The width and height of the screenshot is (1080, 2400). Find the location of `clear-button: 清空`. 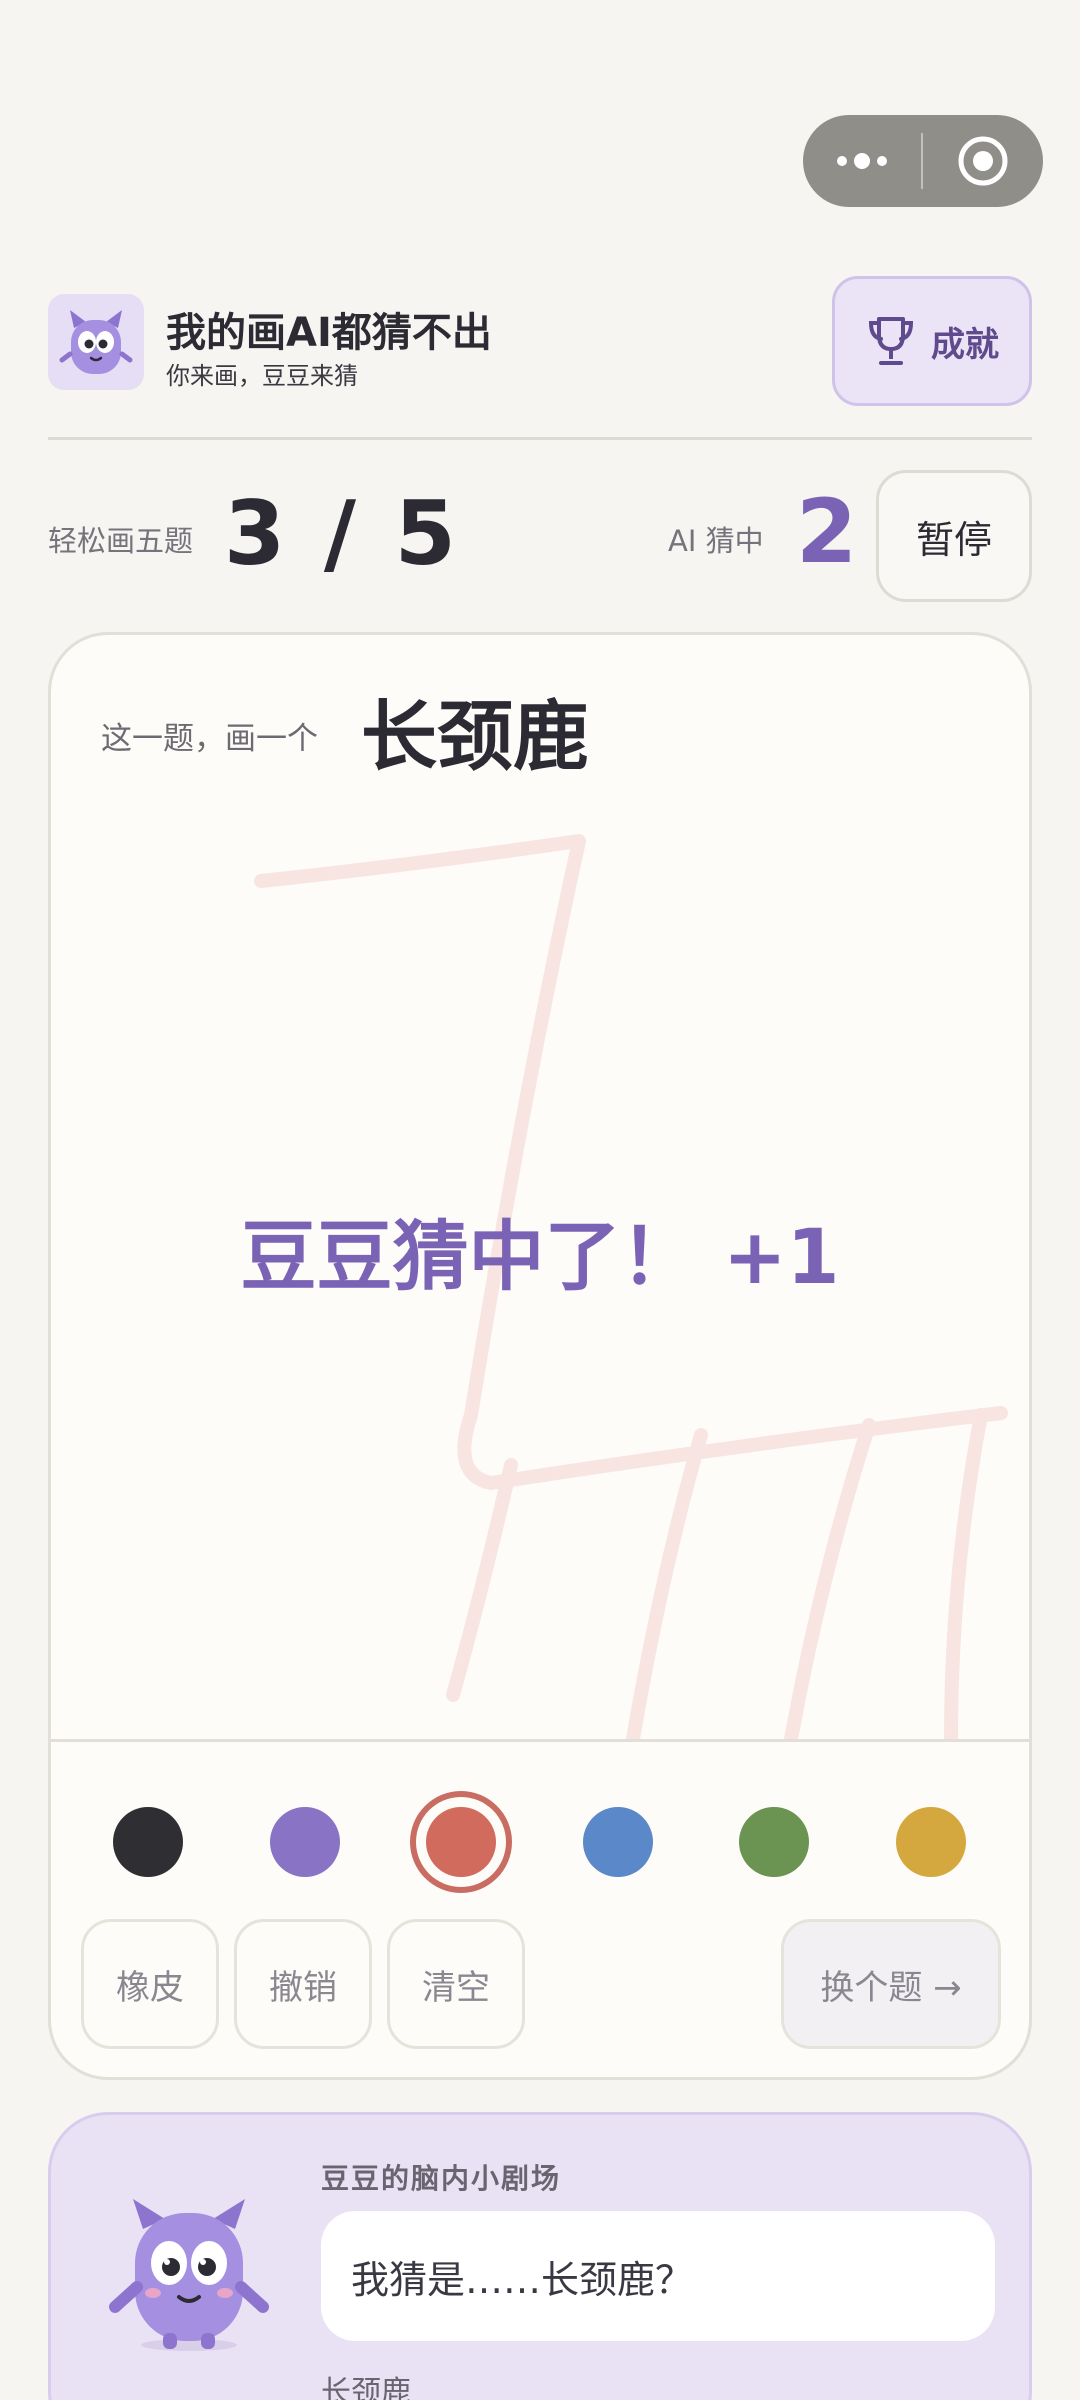

clear-button: 清空 is located at coordinates (456, 1984).